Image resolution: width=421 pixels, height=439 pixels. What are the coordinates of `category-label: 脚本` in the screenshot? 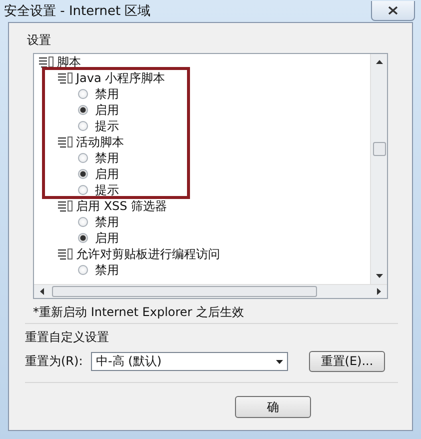 It's located at (69, 62).